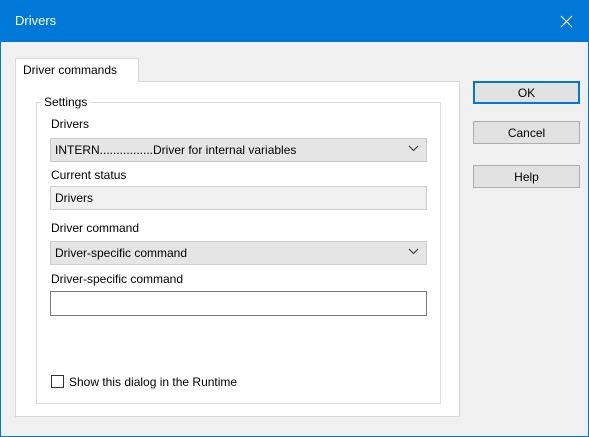 The width and height of the screenshot is (589, 437). I want to click on cancel-button-label: Cancel, so click(526, 132).